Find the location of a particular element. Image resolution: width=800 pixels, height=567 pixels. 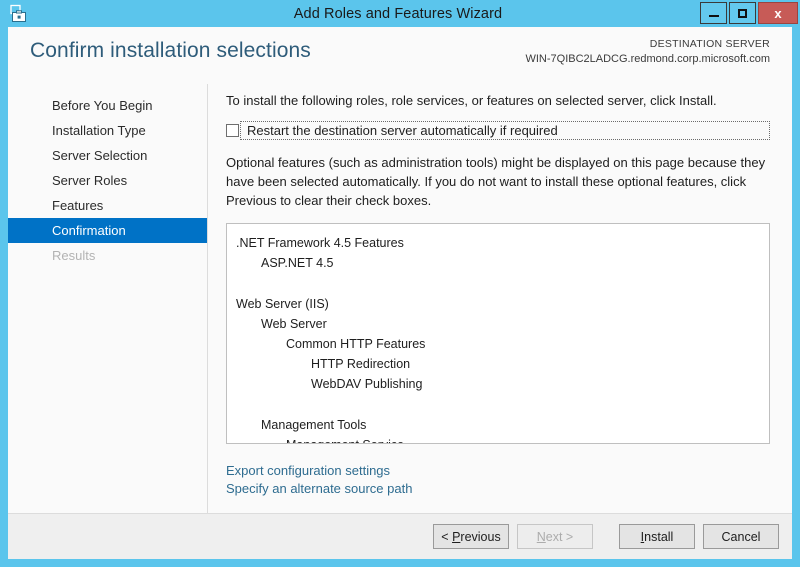

window-title: Add Roles and Features Wizard is located at coordinates (398, 13).